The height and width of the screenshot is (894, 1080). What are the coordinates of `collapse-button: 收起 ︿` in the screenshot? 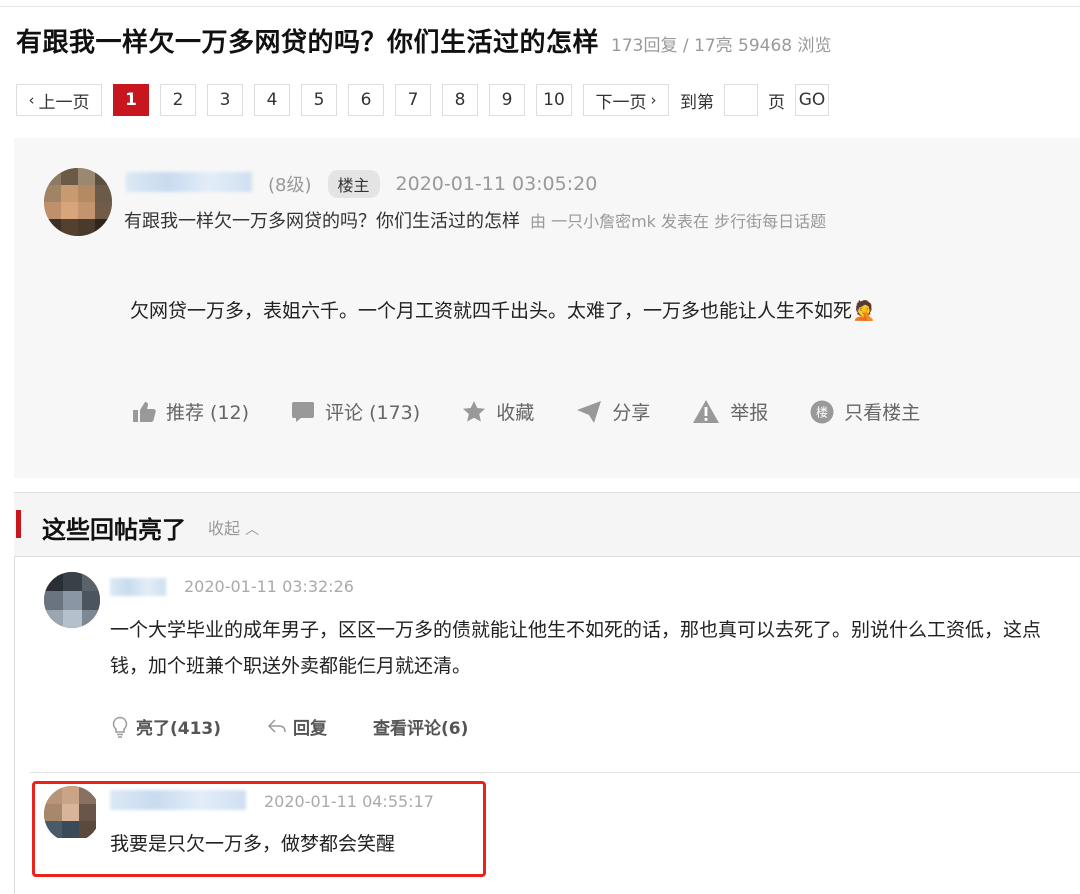 It's located at (233, 527).